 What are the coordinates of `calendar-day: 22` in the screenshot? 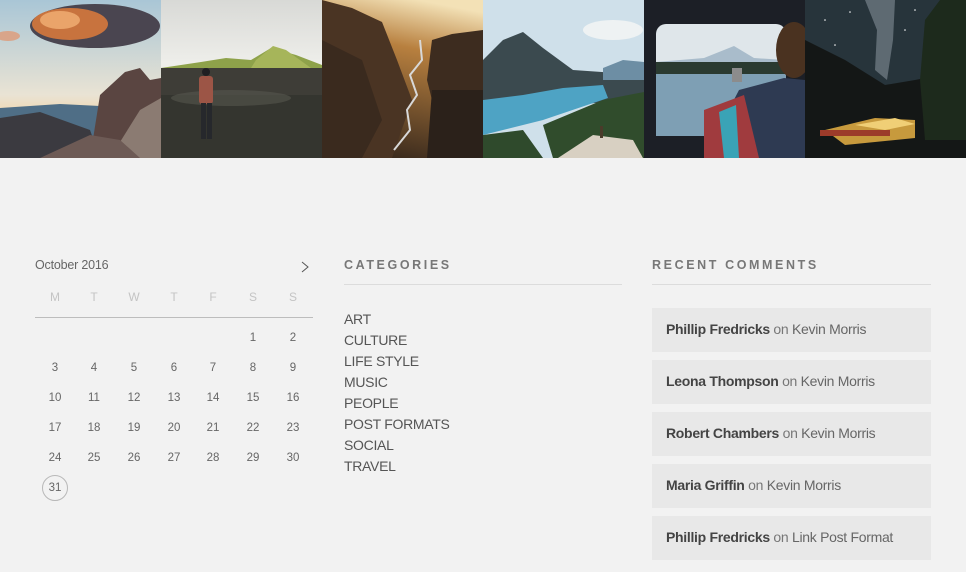 It's located at (253, 428).